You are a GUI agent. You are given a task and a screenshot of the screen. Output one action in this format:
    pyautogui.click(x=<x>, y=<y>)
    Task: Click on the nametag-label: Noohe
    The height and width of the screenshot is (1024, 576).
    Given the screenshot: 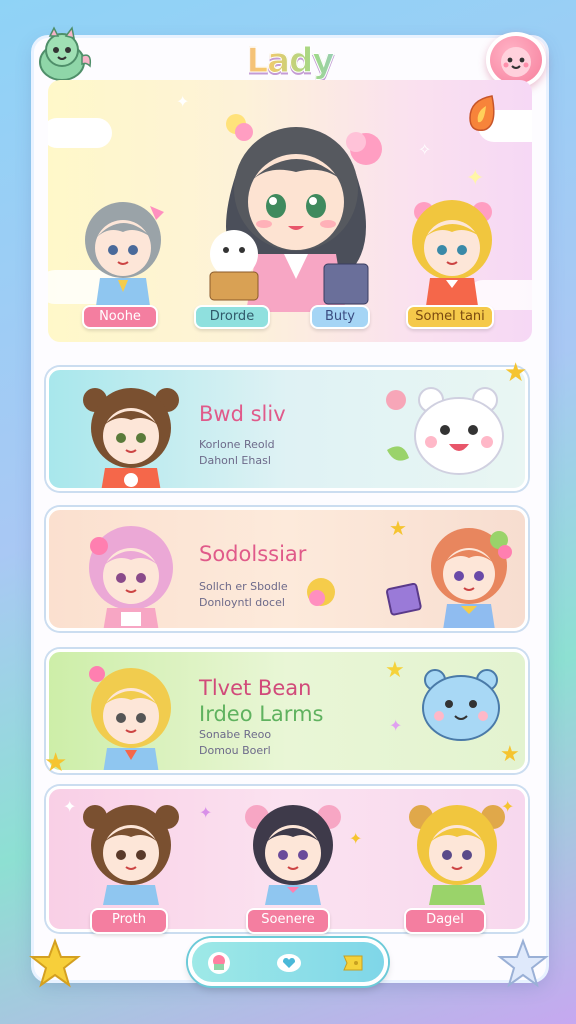 What is the action you would take?
    pyautogui.click(x=120, y=316)
    